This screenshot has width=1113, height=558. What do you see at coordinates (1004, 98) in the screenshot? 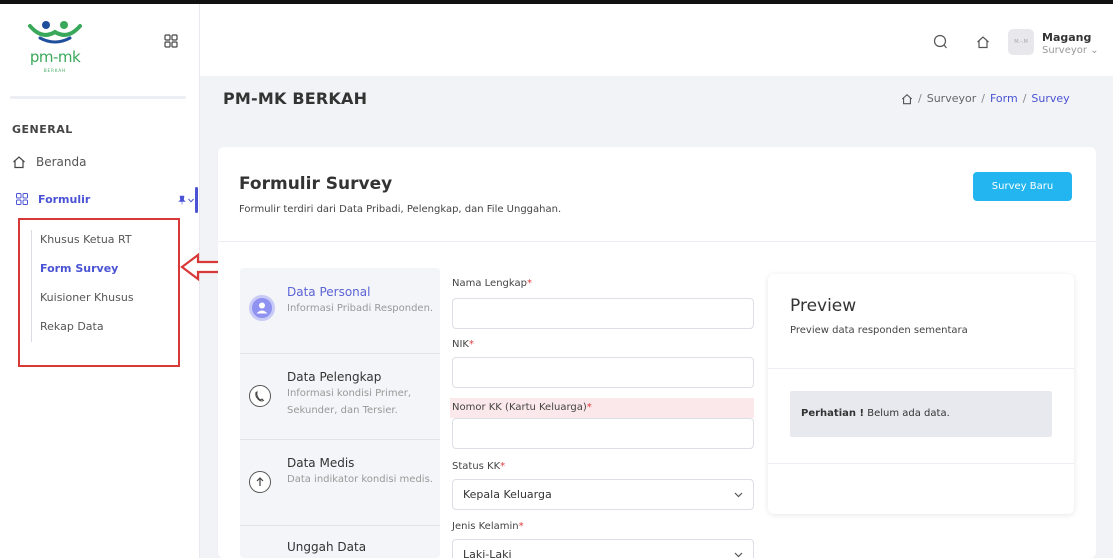
I see `breadcrumb-form: Form` at bounding box center [1004, 98].